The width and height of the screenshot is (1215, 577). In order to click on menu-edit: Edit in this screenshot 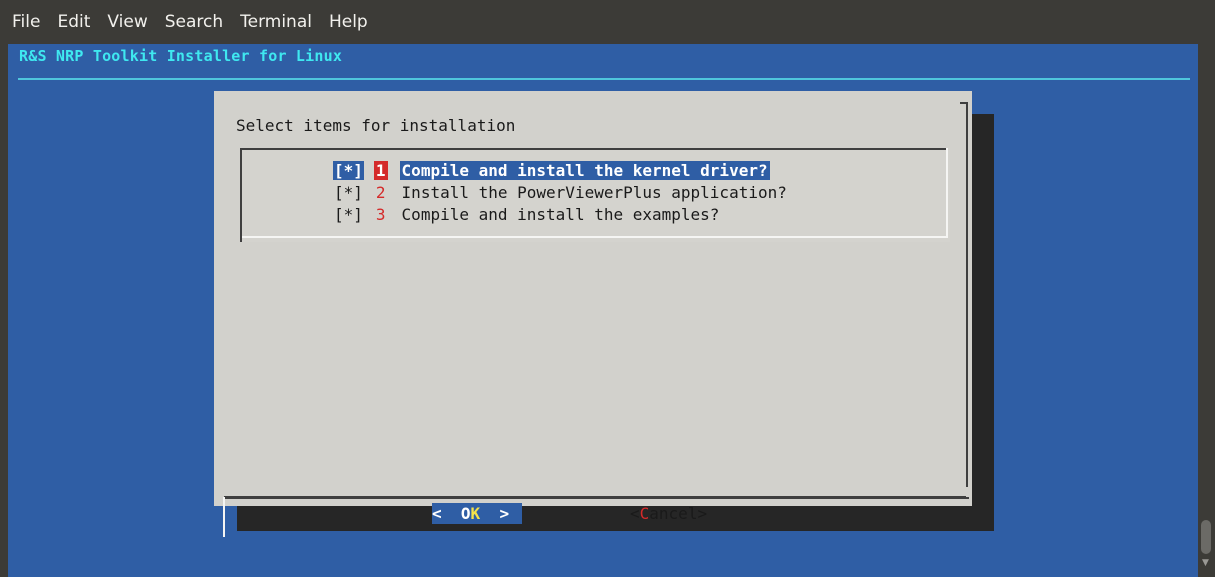, I will do `click(73, 22)`.